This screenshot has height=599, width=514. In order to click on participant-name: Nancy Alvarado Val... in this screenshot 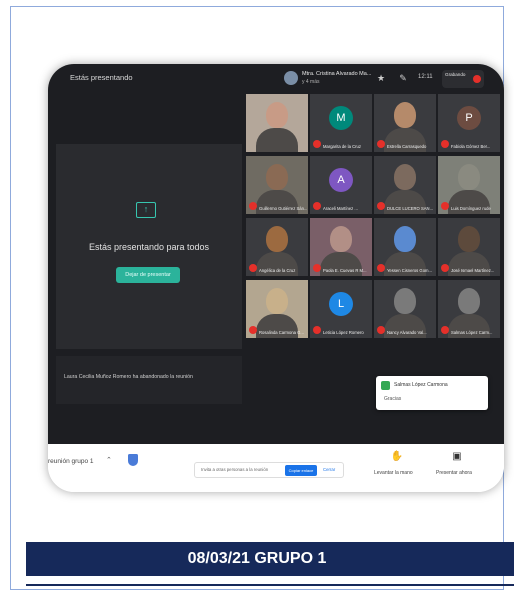, I will do `click(407, 332)`.